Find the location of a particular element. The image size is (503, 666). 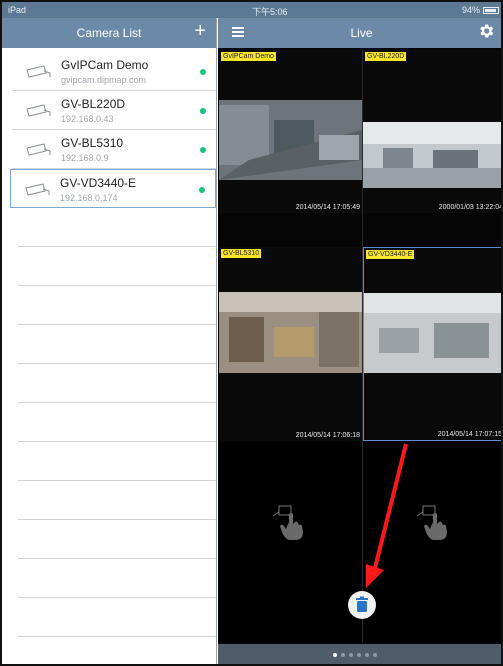

delete-button is located at coordinates (362, 605).